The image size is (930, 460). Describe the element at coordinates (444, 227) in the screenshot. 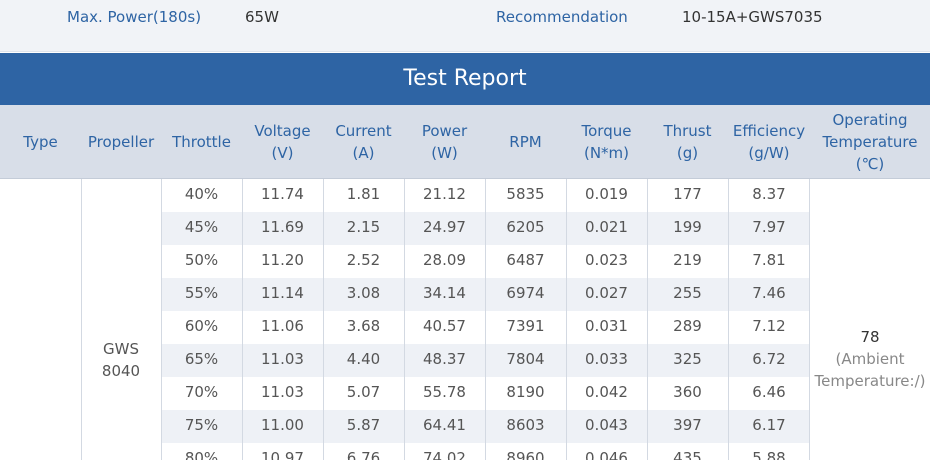

I see `cell-power: 24.97` at that location.